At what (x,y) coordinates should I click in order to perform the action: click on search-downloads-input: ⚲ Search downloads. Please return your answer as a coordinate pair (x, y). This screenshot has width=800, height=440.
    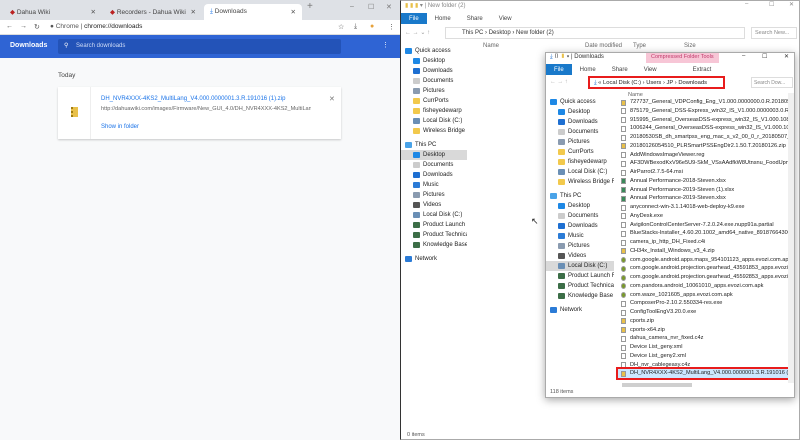
    Looking at the image, I should click on (199, 46).